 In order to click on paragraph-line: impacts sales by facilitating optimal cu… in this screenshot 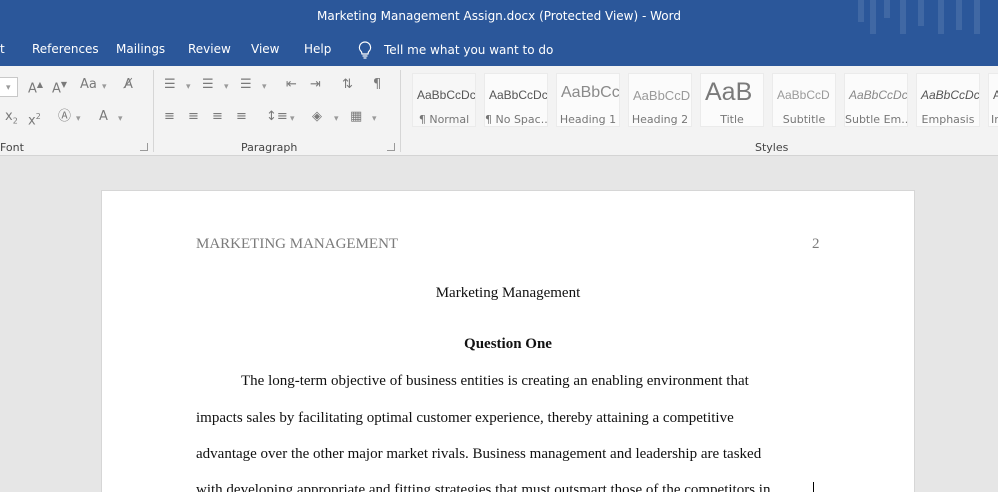, I will do `click(465, 418)`.